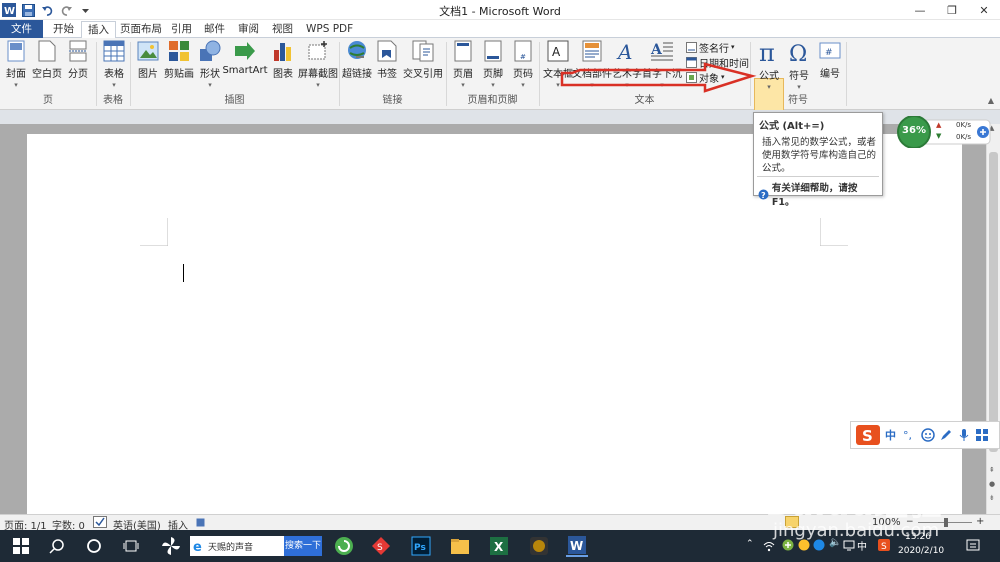  Describe the element at coordinates (944, 132) in the screenshot. I see `net-speed-widget: 36% ▲ ▼ 0K/s 0K/s` at that location.